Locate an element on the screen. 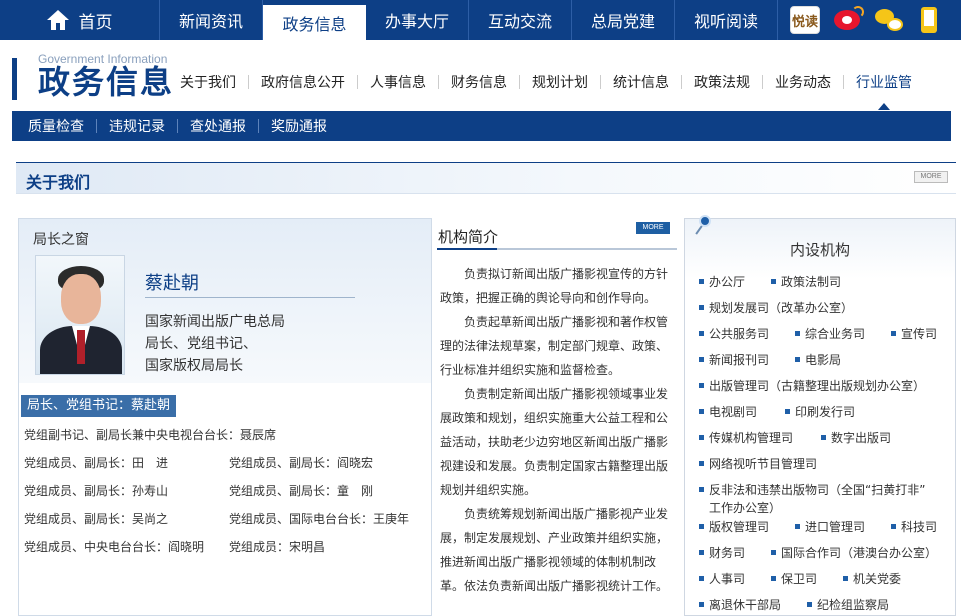  dept-link: 宣传司 is located at coordinates (914, 333).